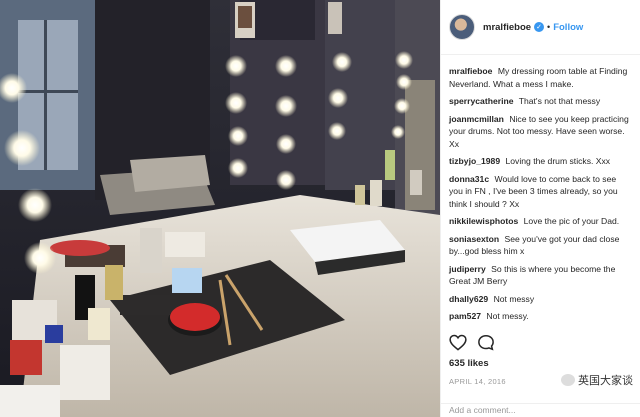 The width and height of the screenshot is (640, 417). Describe the element at coordinates (507, 27) in the screenshot. I see `post-author-username: mralfieboe` at that location.